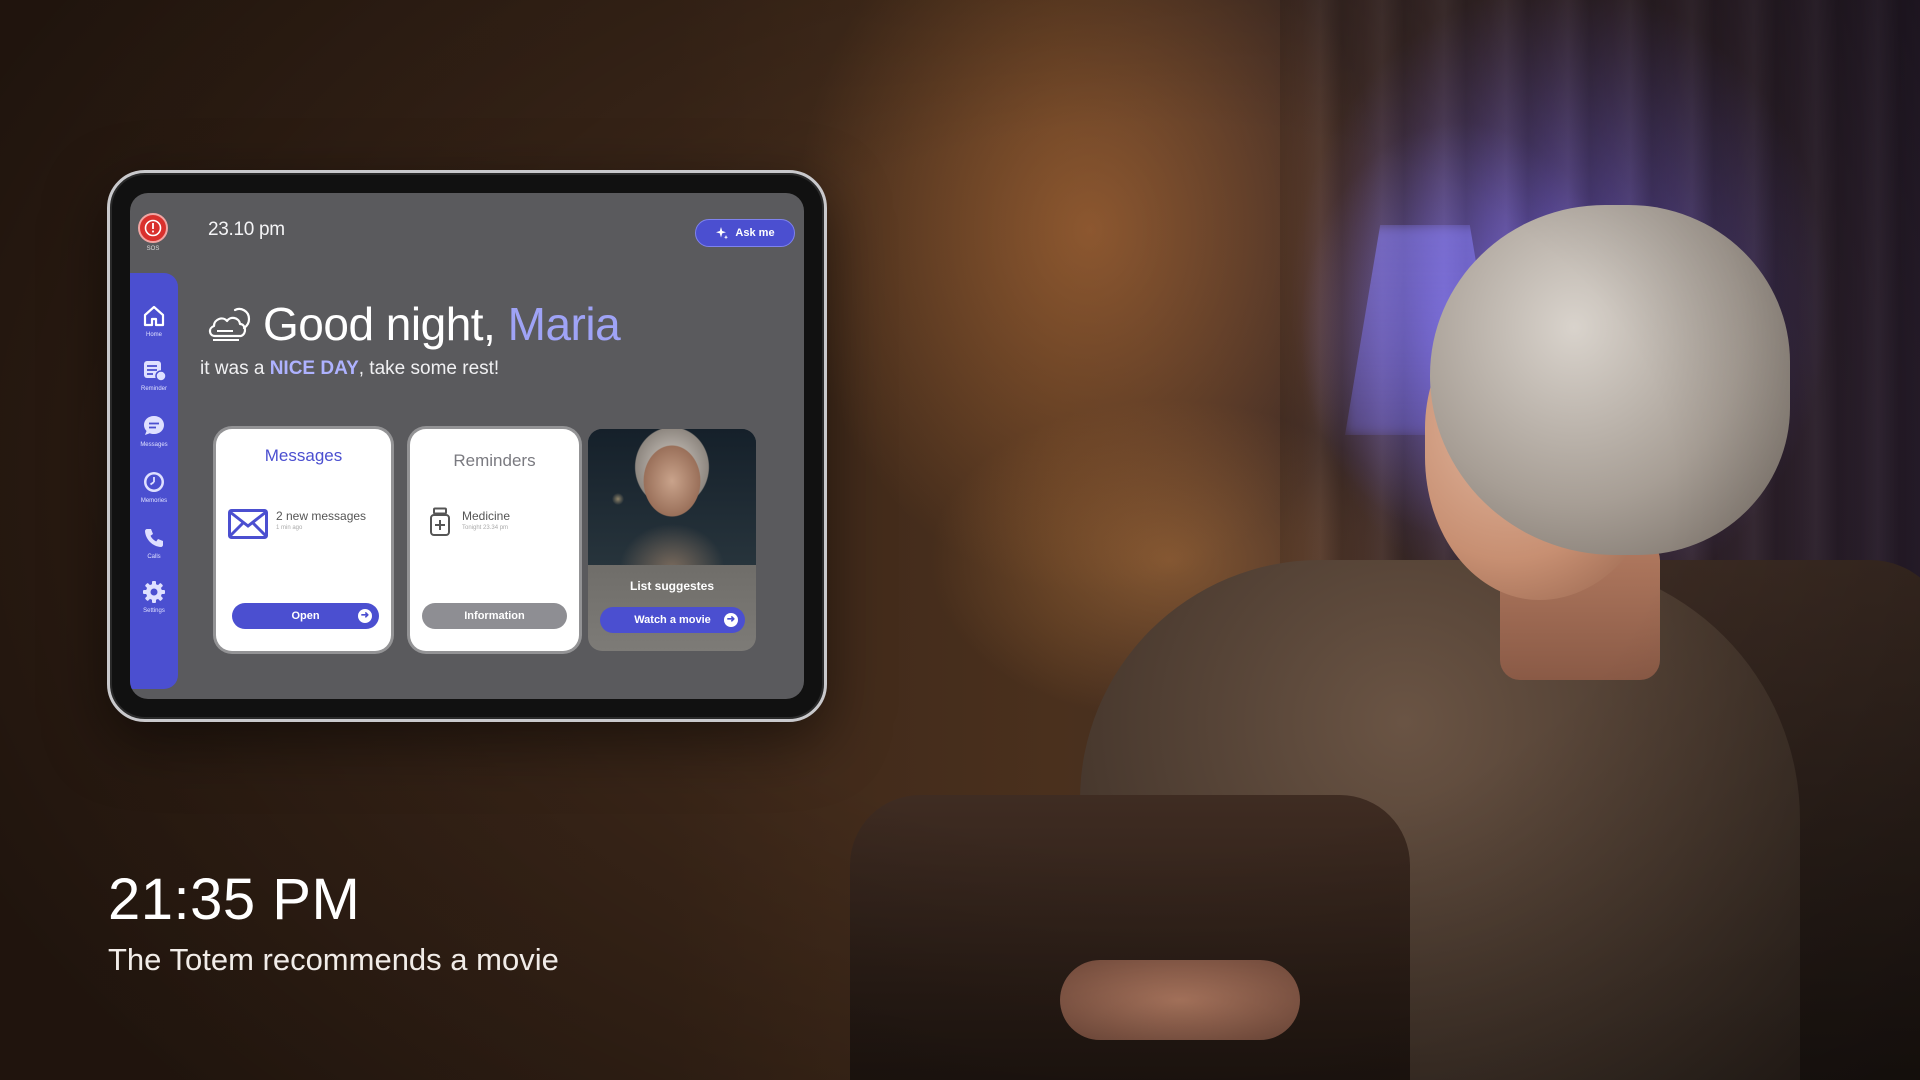  What do you see at coordinates (154, 611) in the screenshot?
I see `sidebar-item-label: Settings` at bounding box center [154, 611].